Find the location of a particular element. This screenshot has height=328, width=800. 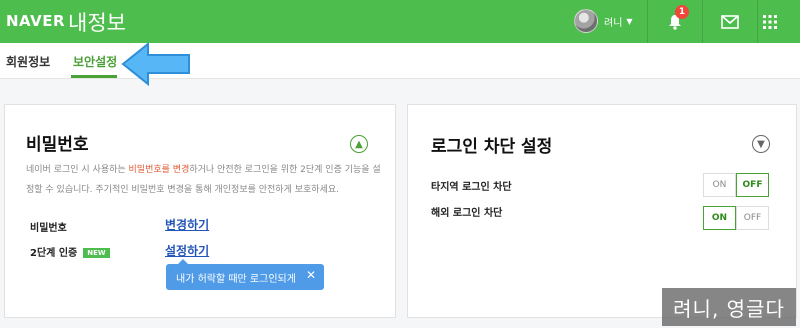

page-title: 내정보 is located at coordinates (97, 22).